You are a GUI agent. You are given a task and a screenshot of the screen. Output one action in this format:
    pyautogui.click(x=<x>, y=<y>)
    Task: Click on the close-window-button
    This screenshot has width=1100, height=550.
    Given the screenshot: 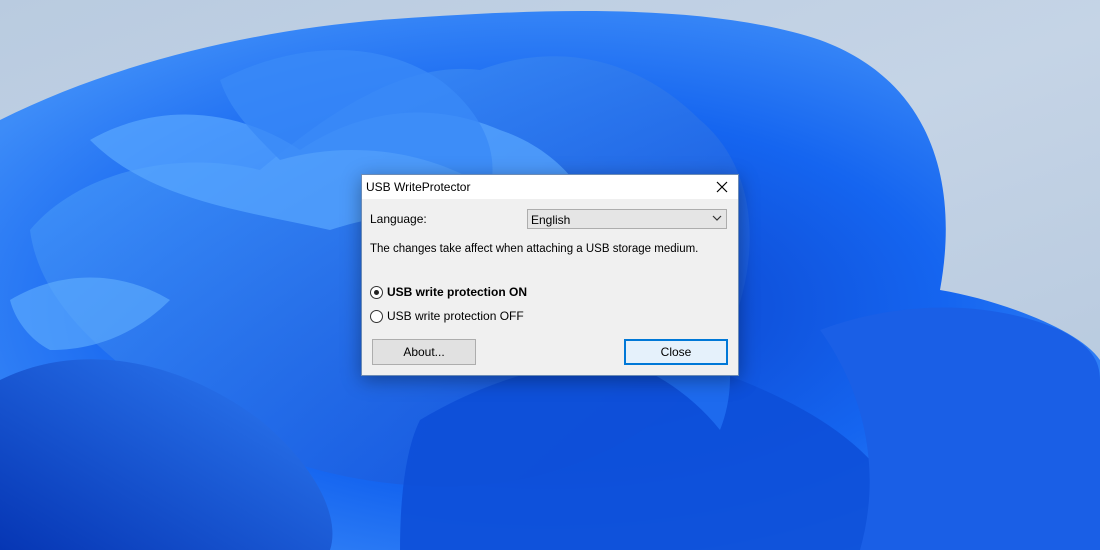 What is the action you would take?
    pyautogui.click(x=722, y=187)
    